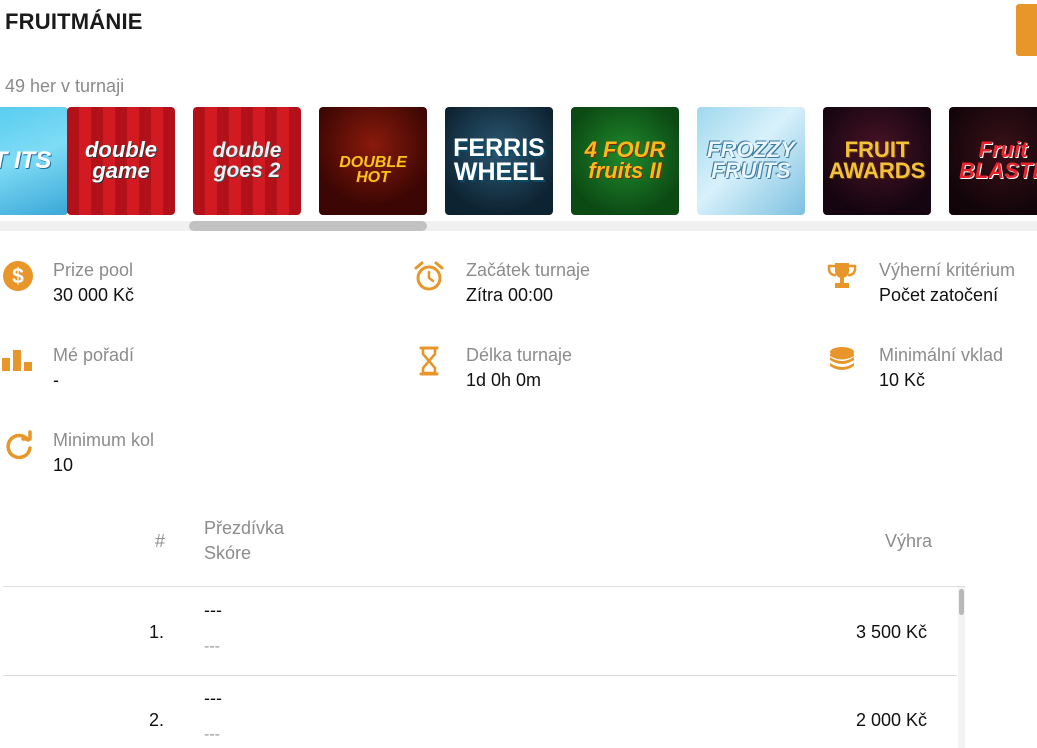 The width and height of the screenshot is (1037, 748). I want to click on rank-label: Mé pořadí, so click(94, 355).